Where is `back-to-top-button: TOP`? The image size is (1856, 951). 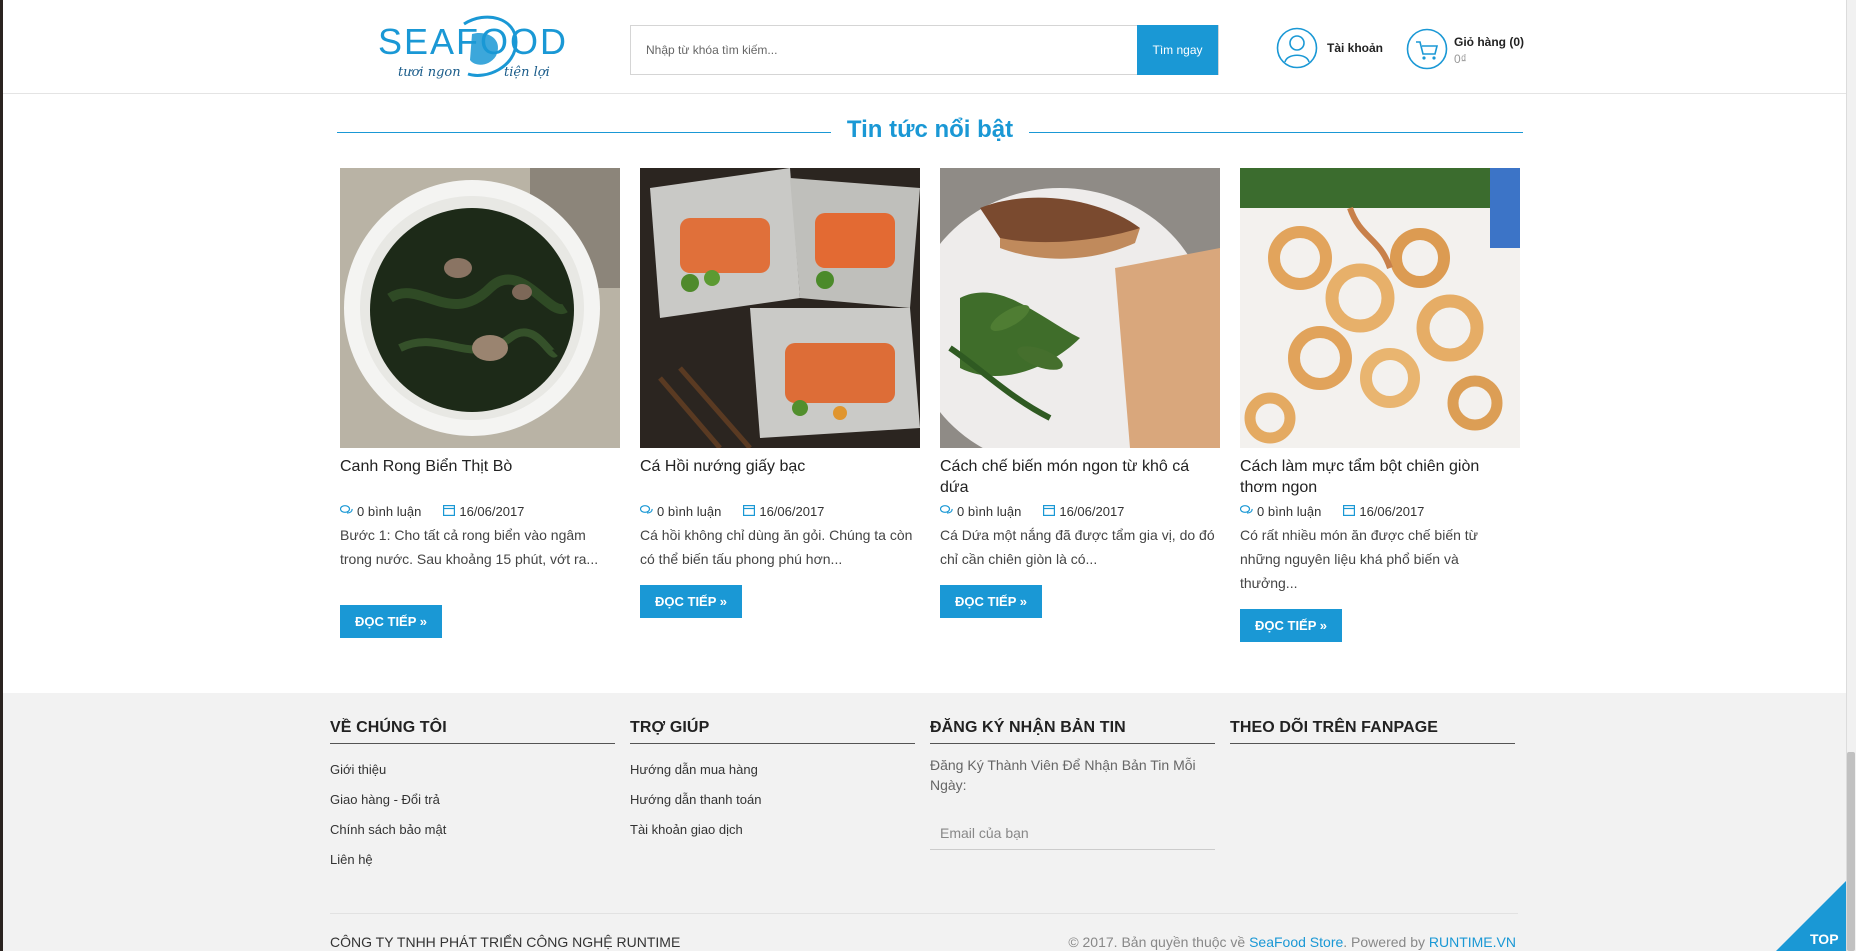
back-to-top-button: TOP is located at coordinates (1811, 916).